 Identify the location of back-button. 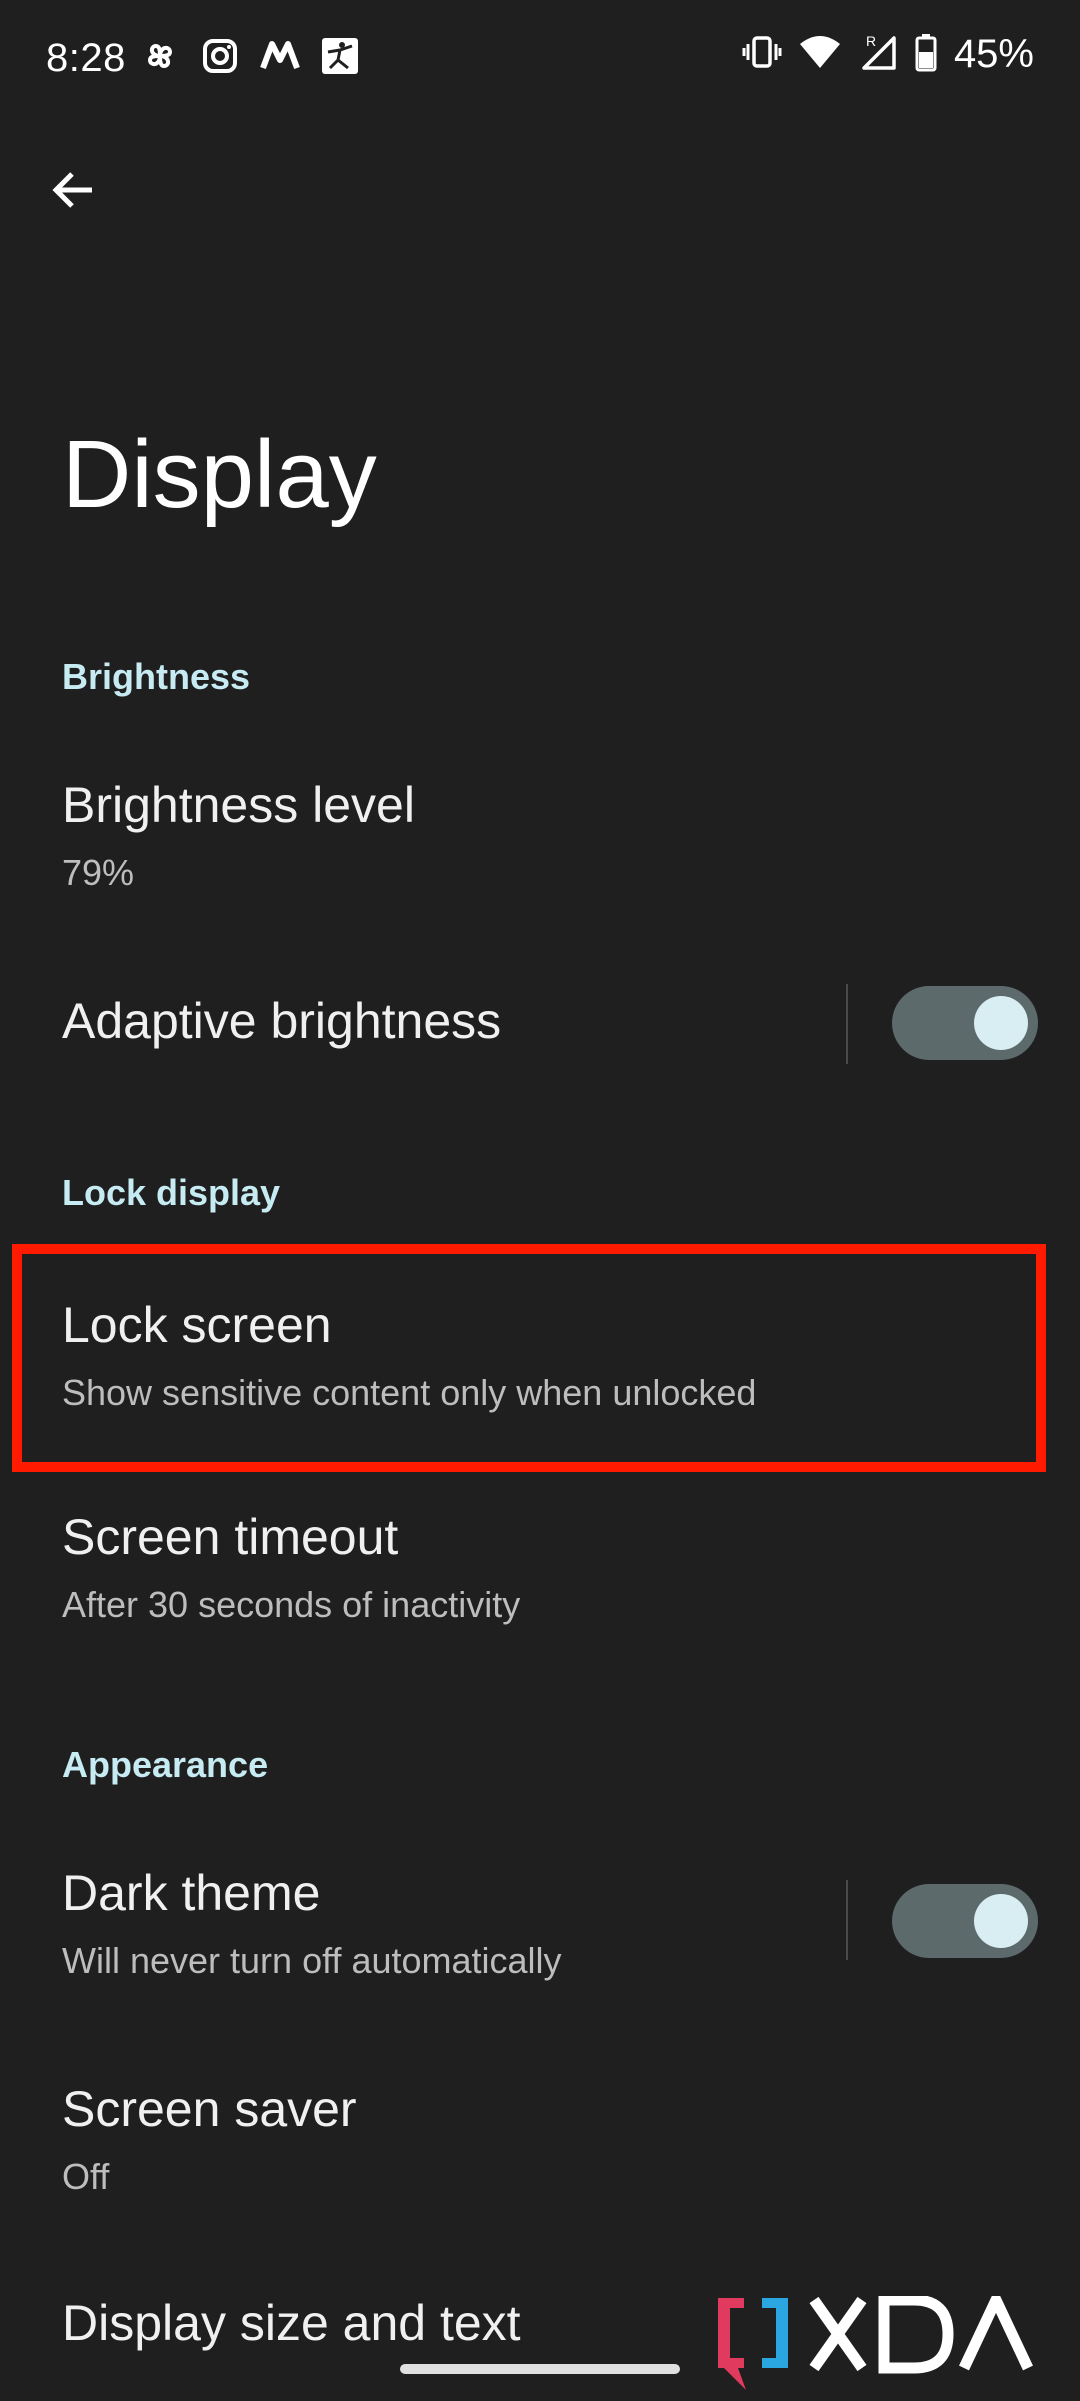
(74, 190).